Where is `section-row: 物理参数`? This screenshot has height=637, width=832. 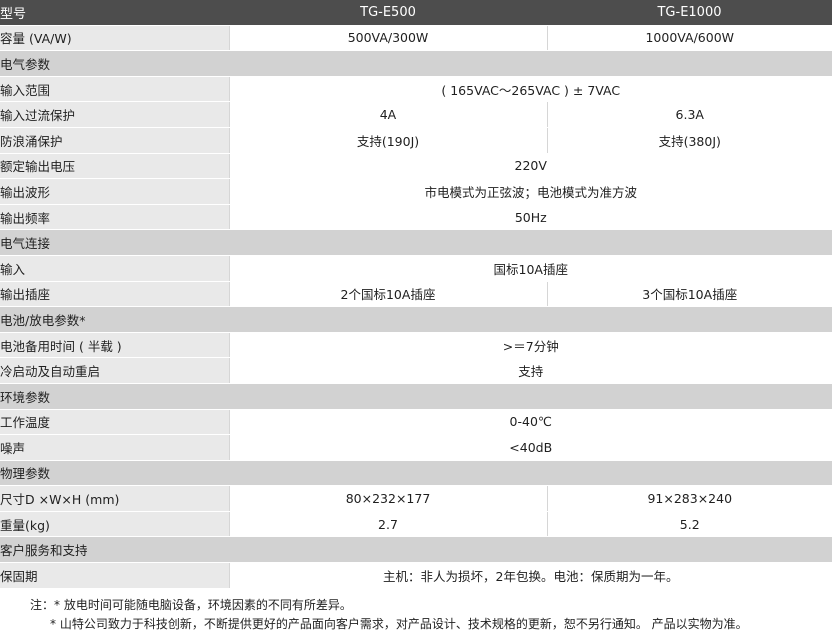
section-row: 物理参数 is located at coordinates (416, 473).